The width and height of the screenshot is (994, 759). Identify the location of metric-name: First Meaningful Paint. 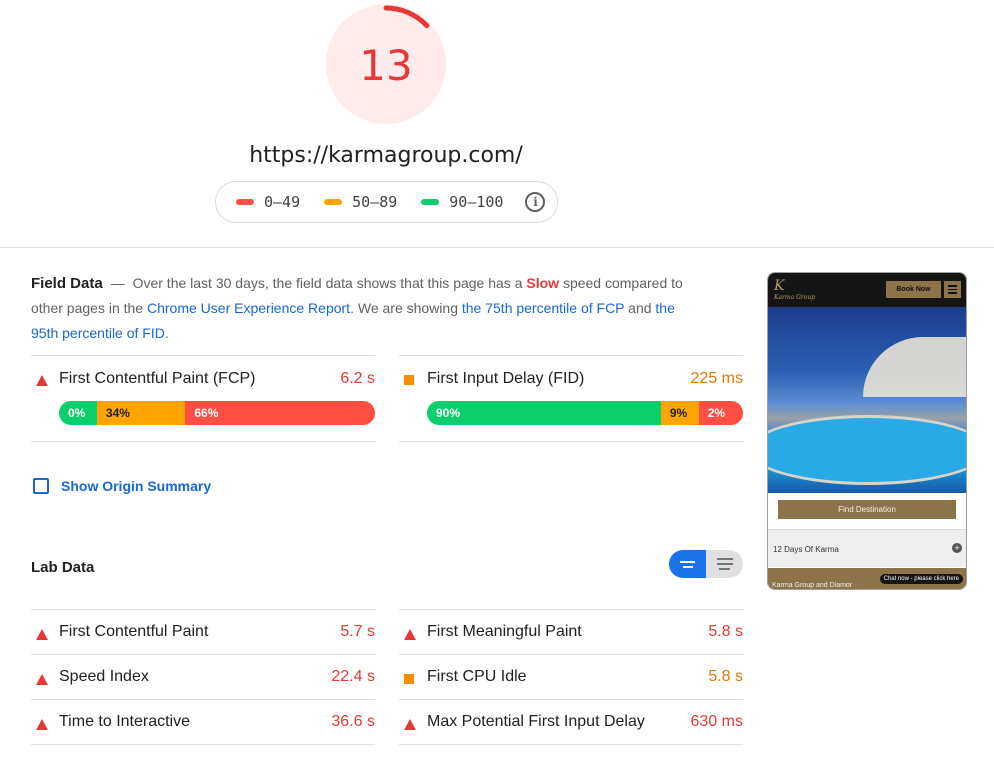
(504, 631).